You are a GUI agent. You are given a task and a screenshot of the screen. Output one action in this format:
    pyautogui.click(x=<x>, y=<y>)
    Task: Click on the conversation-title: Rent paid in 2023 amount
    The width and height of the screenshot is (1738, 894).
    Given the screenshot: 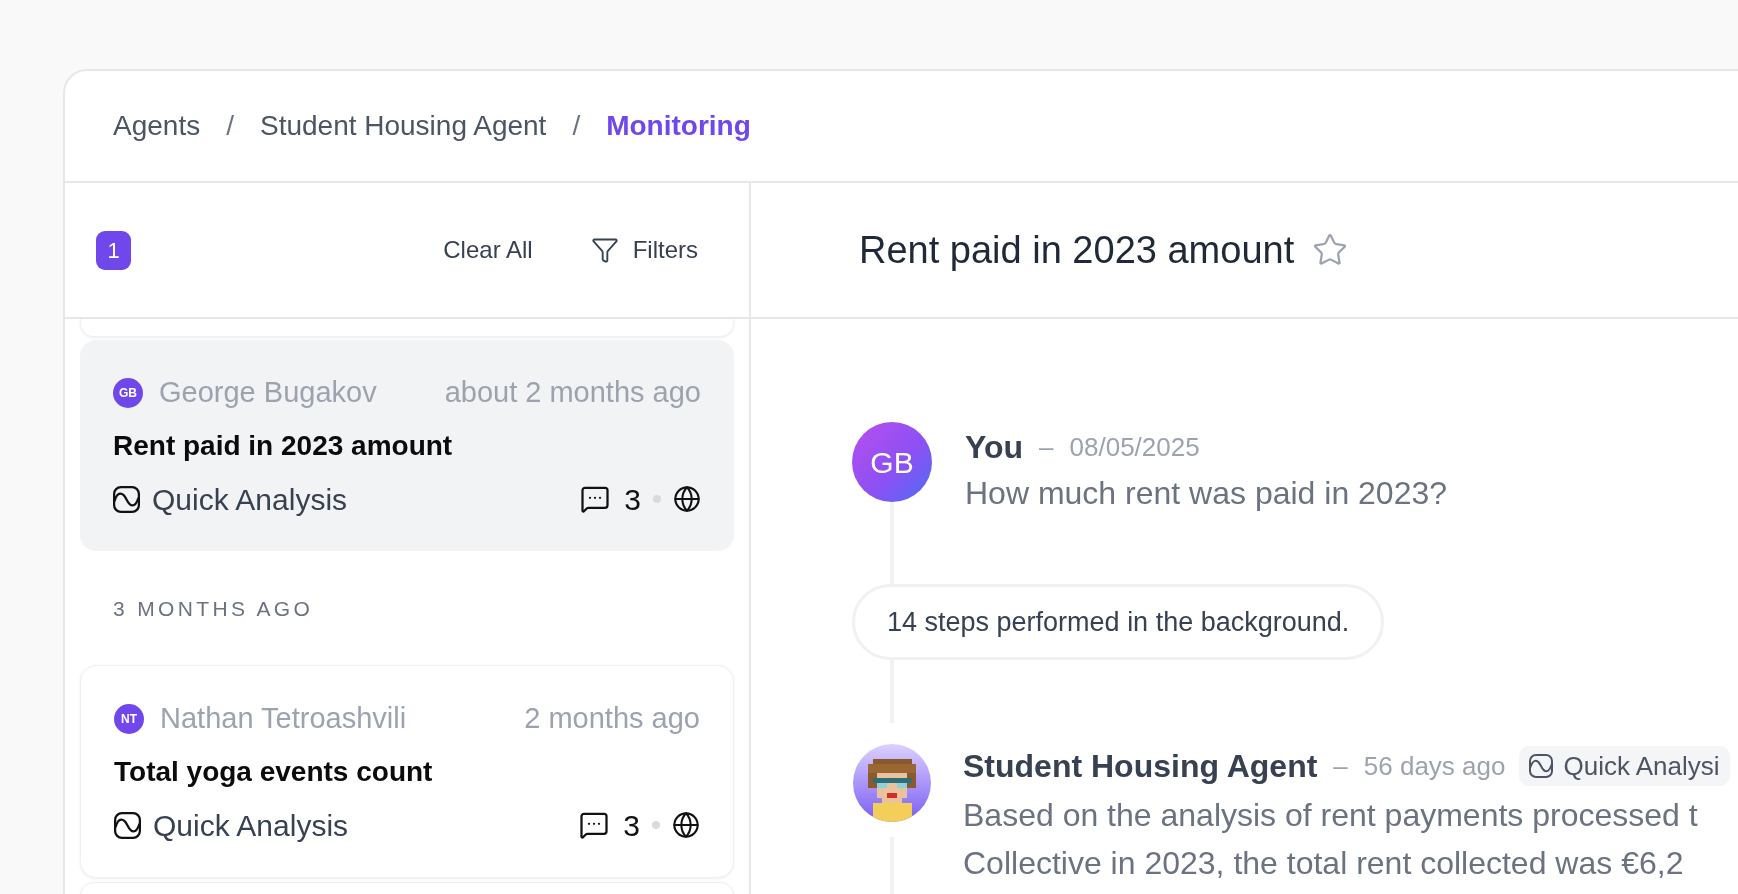 What is the action you would take?
    pyautogui.click(x=283, y=446)
    